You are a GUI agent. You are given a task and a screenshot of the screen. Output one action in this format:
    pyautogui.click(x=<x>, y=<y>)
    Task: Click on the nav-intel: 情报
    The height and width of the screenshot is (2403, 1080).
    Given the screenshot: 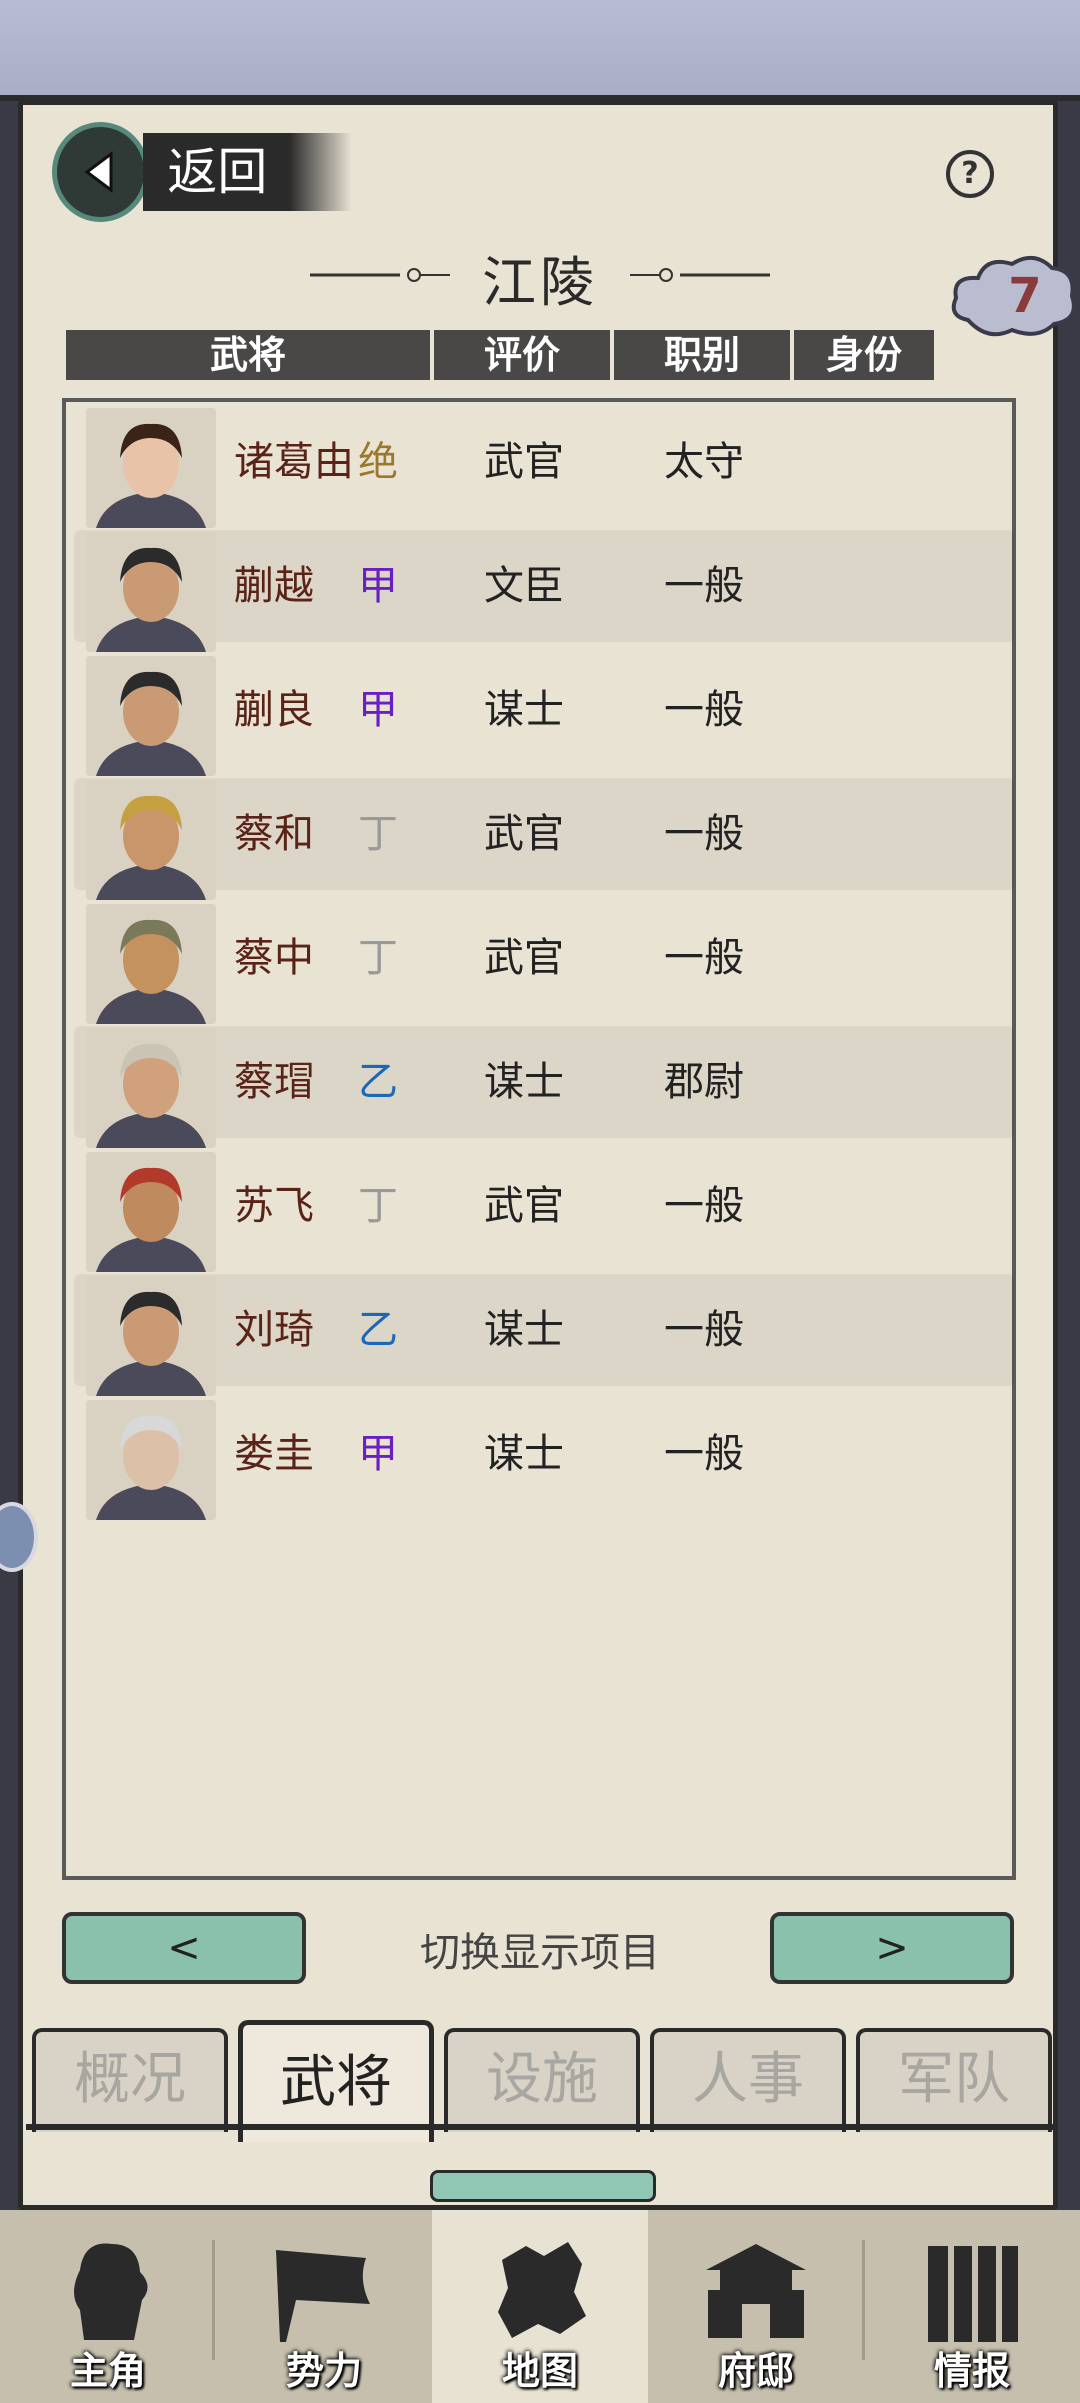 What is the action you would take?
    pyautogui.click(x=972, y=2306)
    